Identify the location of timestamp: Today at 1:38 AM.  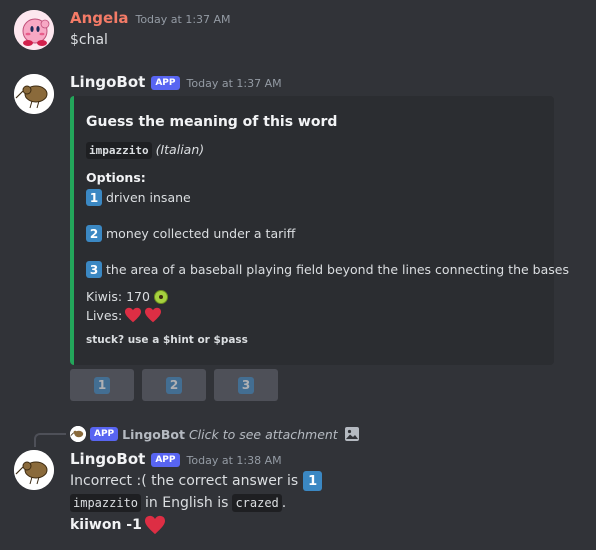
(234, 460).